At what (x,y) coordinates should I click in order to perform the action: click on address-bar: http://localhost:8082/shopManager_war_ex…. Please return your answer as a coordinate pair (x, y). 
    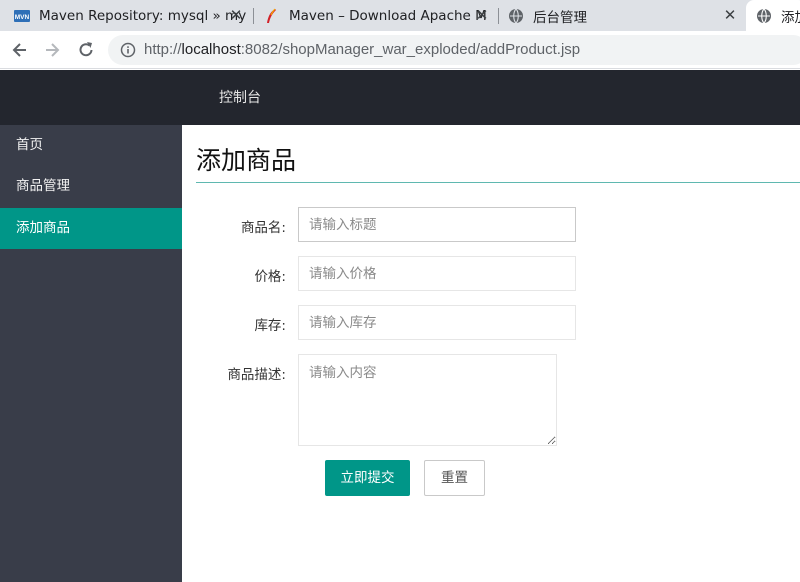
    Looking at the image, I should click on (454, 50).